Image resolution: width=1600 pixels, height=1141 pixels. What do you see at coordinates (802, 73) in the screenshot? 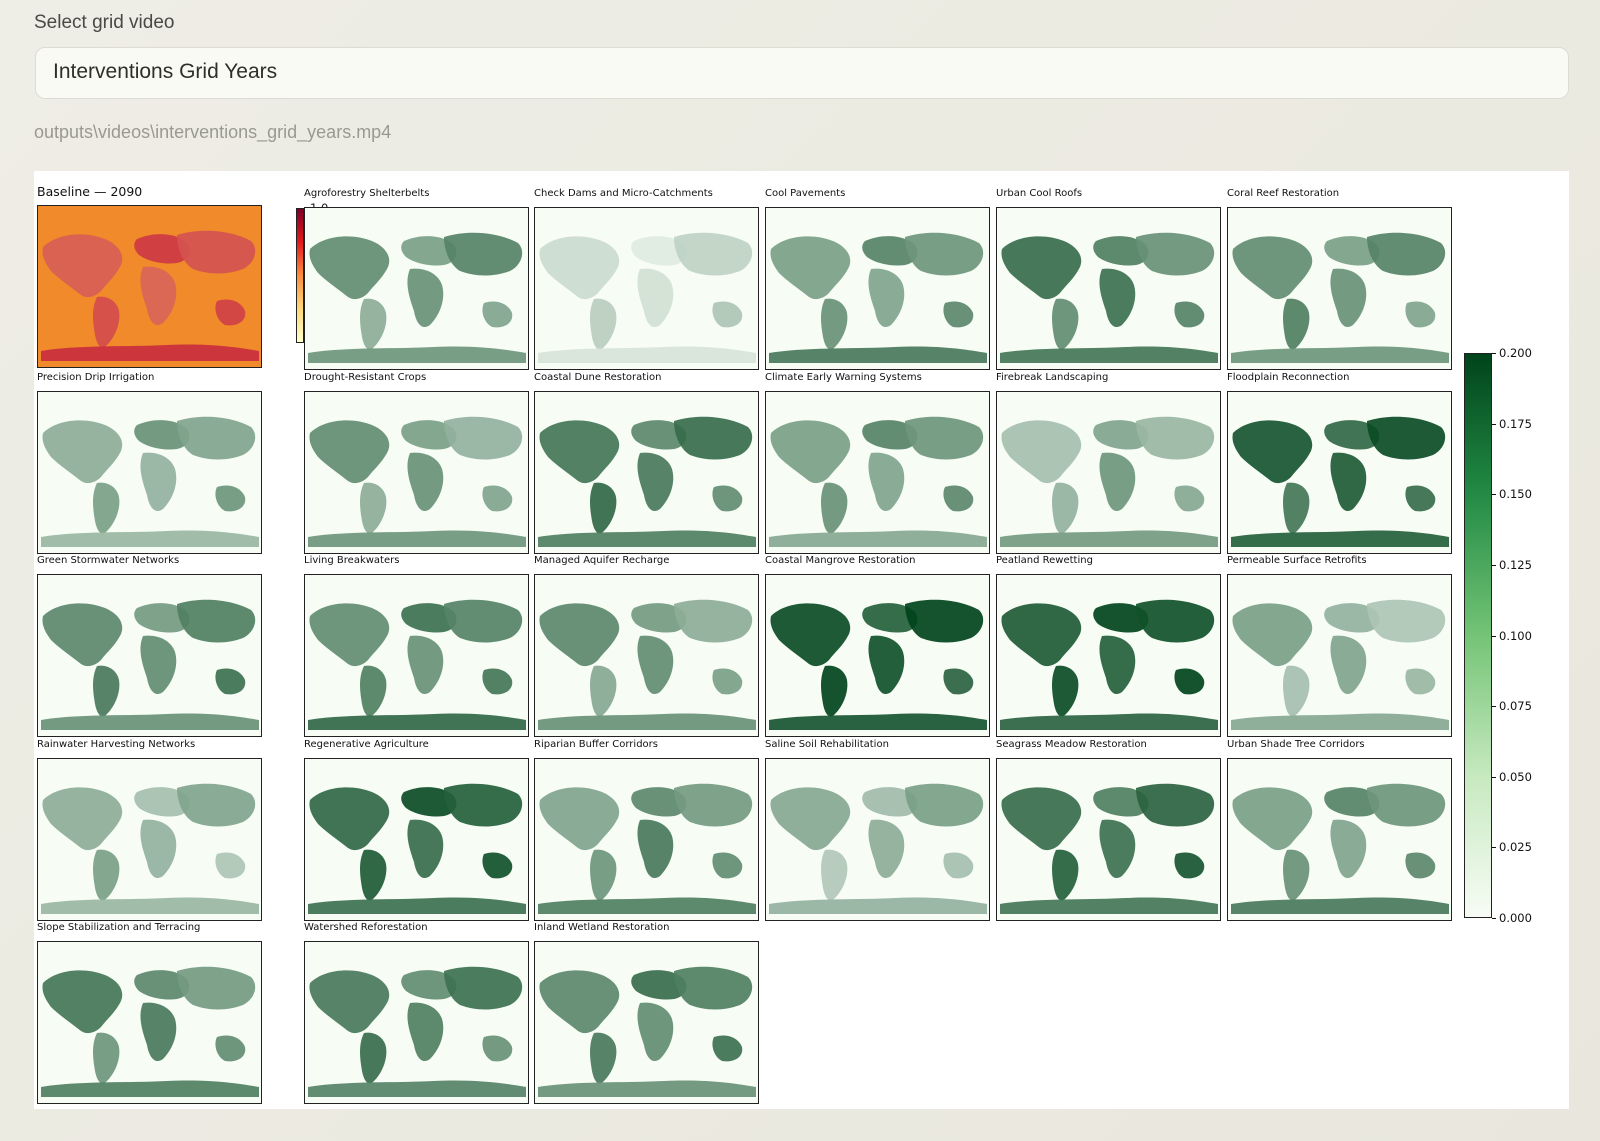
I see `grid-video-select: Interventions Grid Years` at bounding box center [802, 73].